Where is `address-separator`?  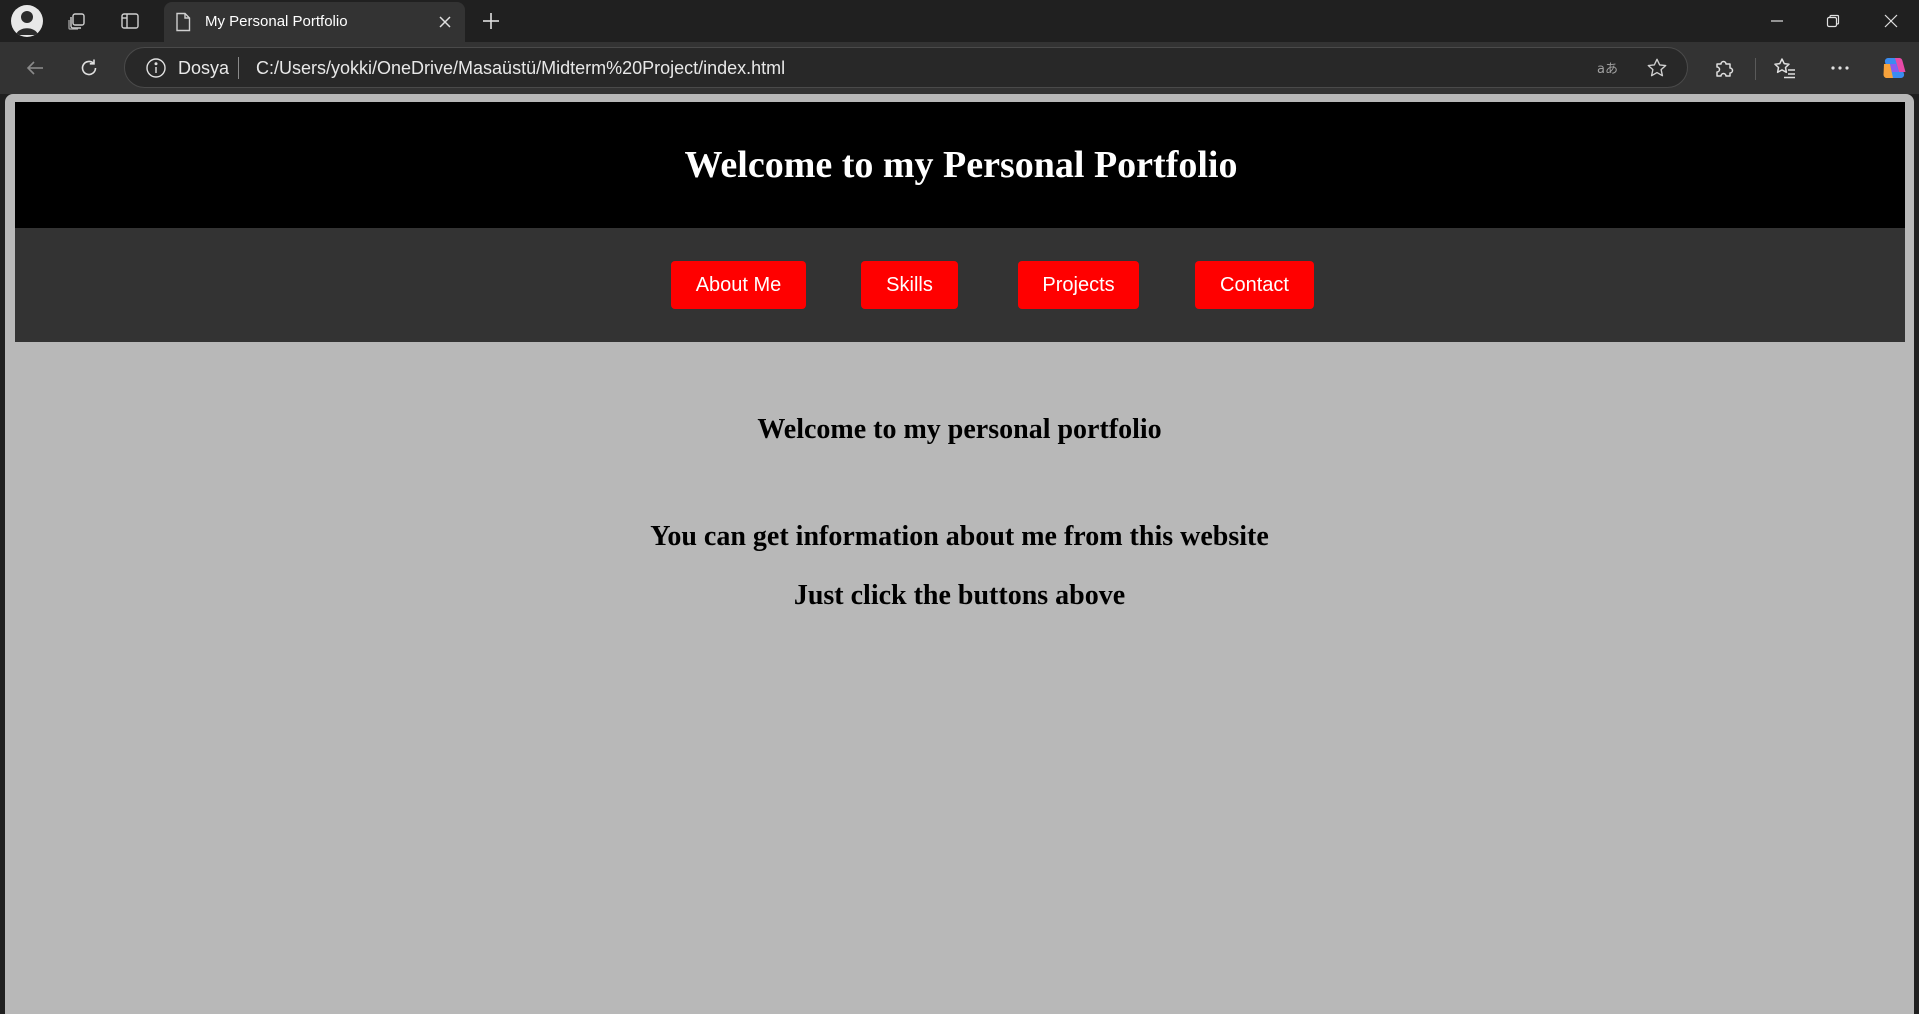 address-separator is located at coordinates (238, 68).